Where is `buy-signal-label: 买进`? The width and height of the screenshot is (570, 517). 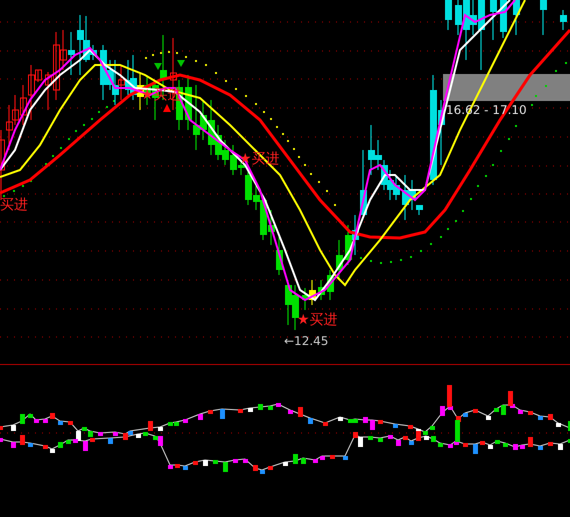 buy-signal-label: 买进 is located at coordinates (14, 205).